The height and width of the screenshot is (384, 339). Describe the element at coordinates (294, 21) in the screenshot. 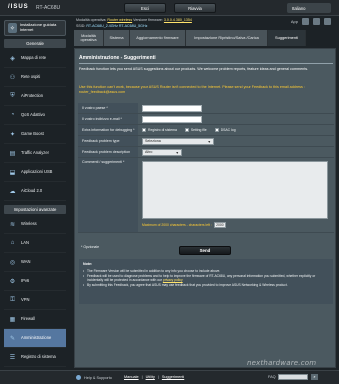

I see `app-label: App` at that location.